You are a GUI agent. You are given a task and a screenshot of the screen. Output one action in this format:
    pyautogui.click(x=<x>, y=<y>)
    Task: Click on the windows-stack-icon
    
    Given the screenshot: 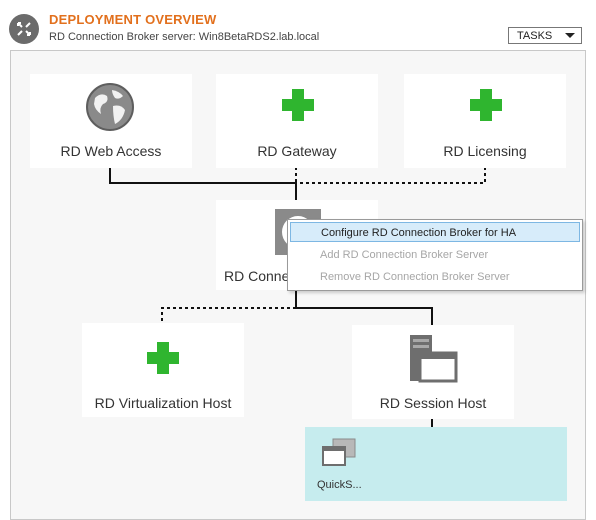 What is the action you would take?
    pyautogui.click(x=339, y=452)
    